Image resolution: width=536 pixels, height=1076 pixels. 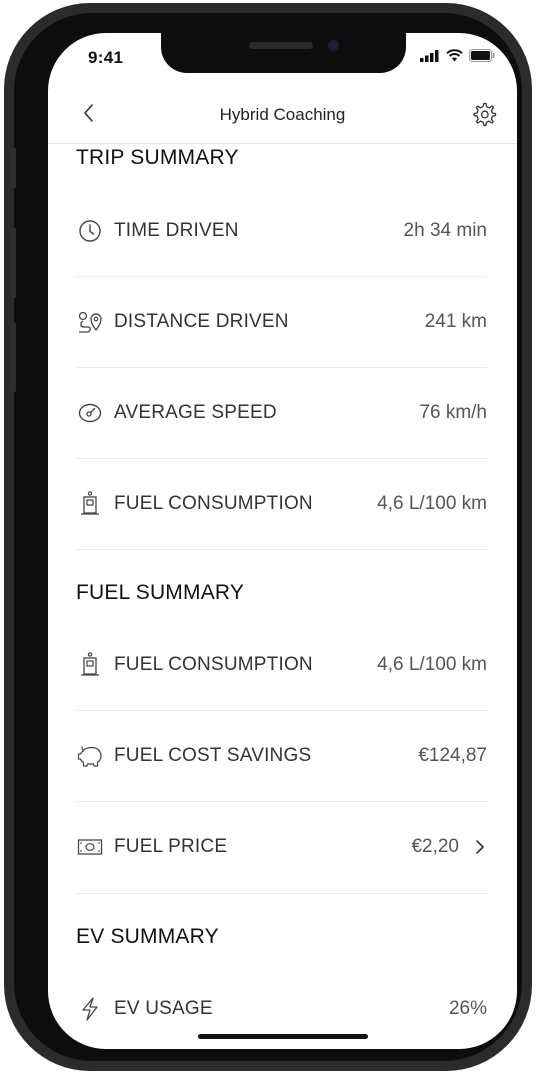 What do you see at coordinates (171, 846) in the screenshot?
I see `fuel-price-label: FUEL PRICE` at bounding box center [171, 846].